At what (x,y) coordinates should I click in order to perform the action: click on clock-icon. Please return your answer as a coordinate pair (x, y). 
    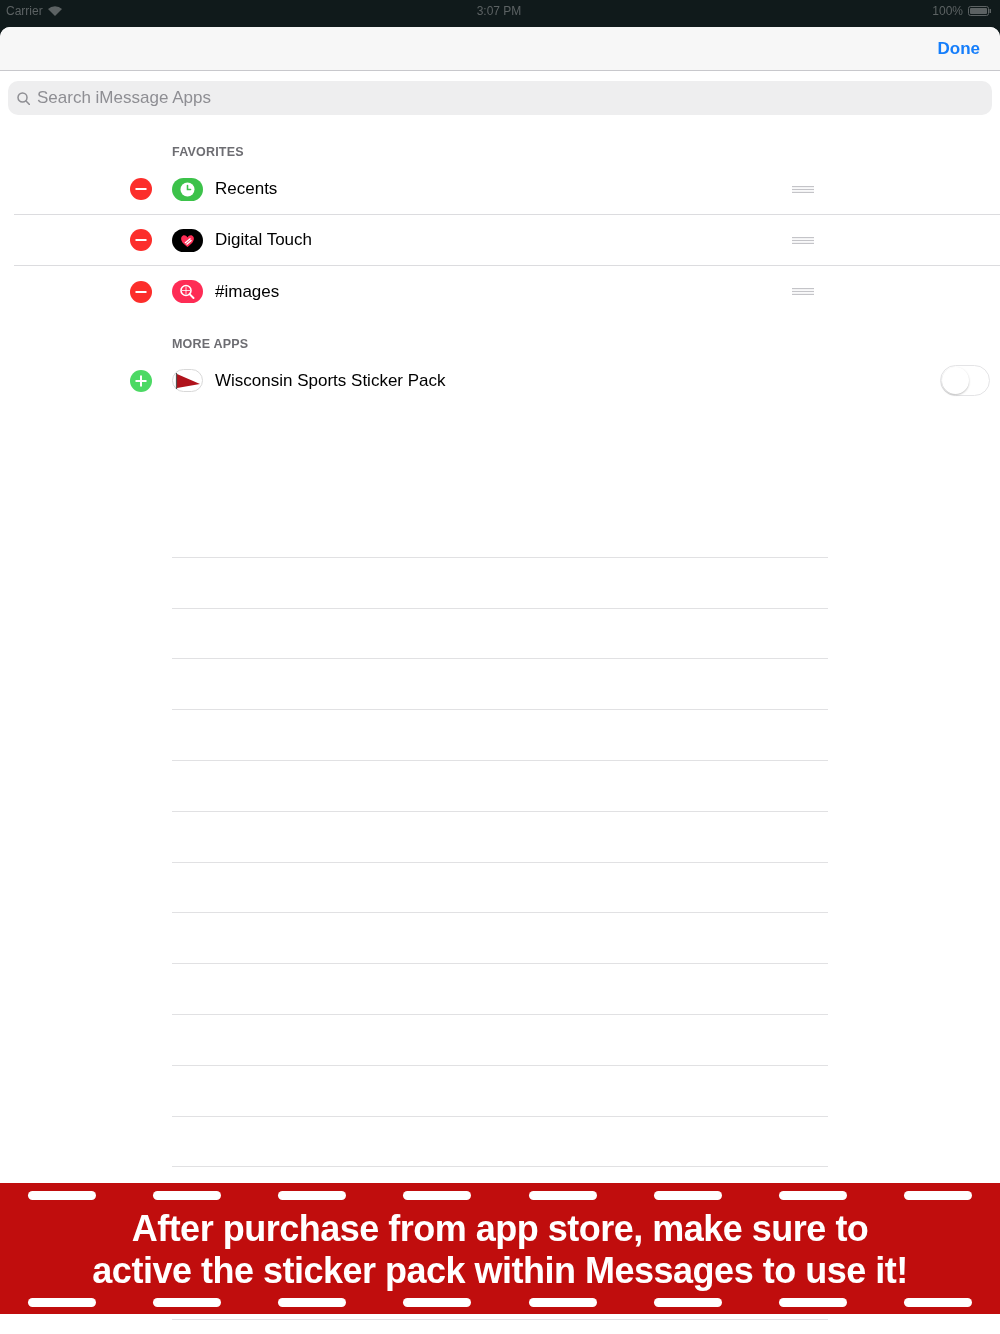
    Looking at the image, I should click on (187, 189).